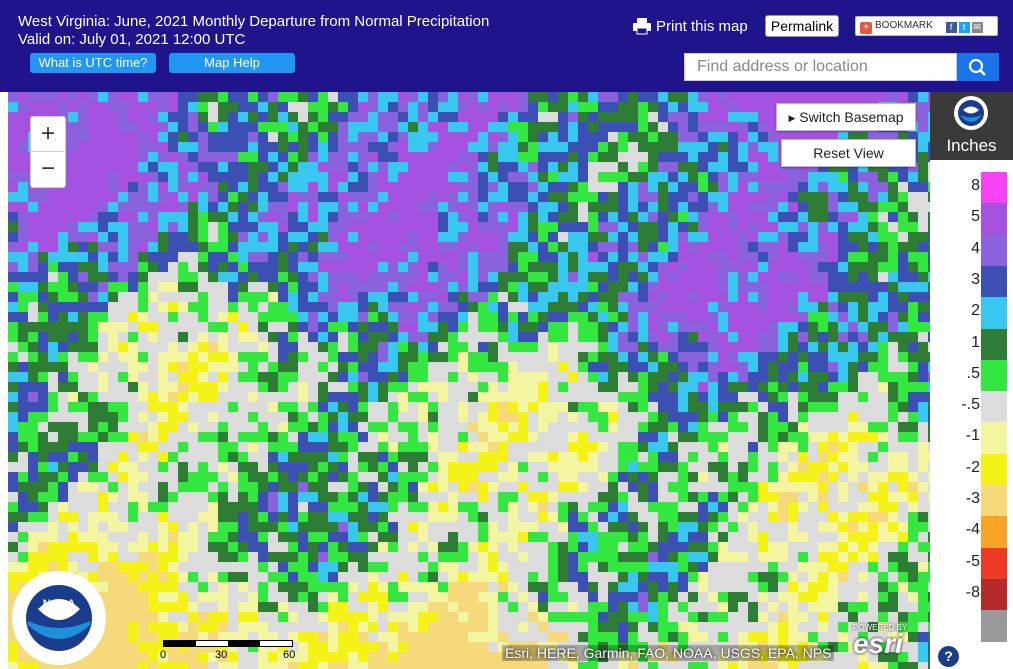 The width and height of the screenshot is (1013, 669). I want to click on scale-label-30: 30, so click(221, 655).